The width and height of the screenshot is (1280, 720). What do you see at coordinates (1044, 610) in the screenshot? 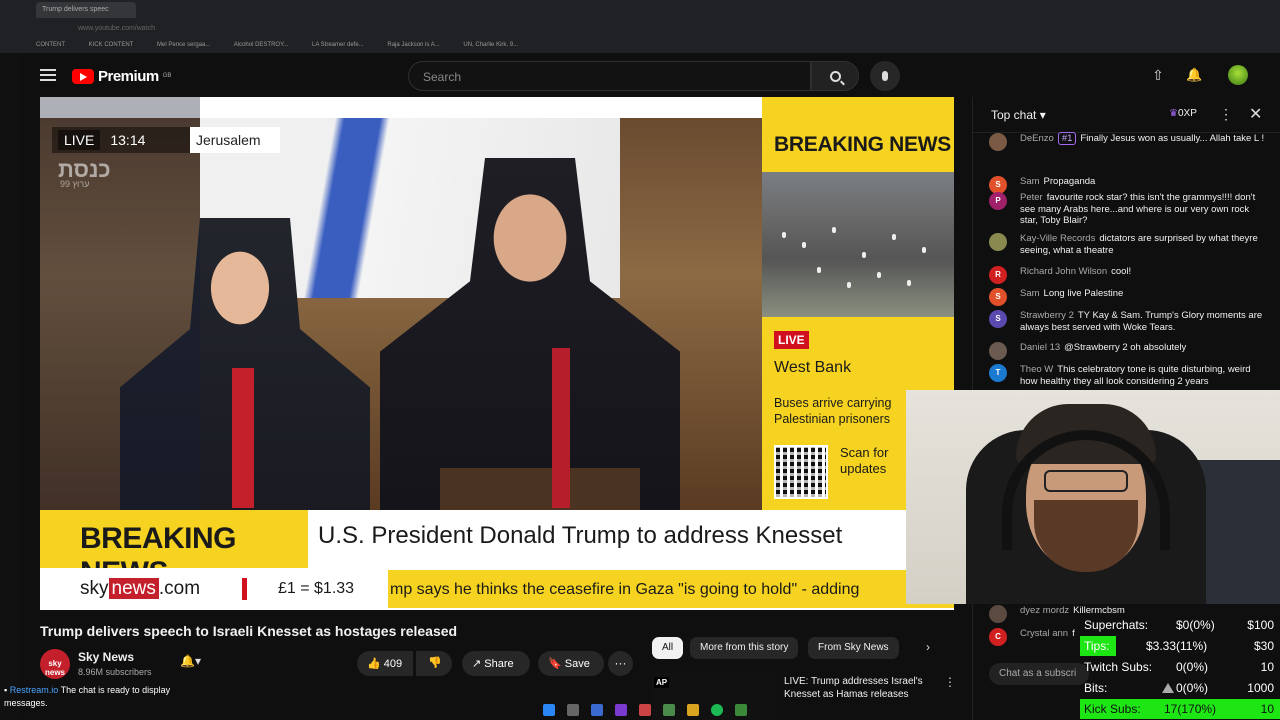
I see `chat-author: dyez mordz` at bounding box center [1044, 610].